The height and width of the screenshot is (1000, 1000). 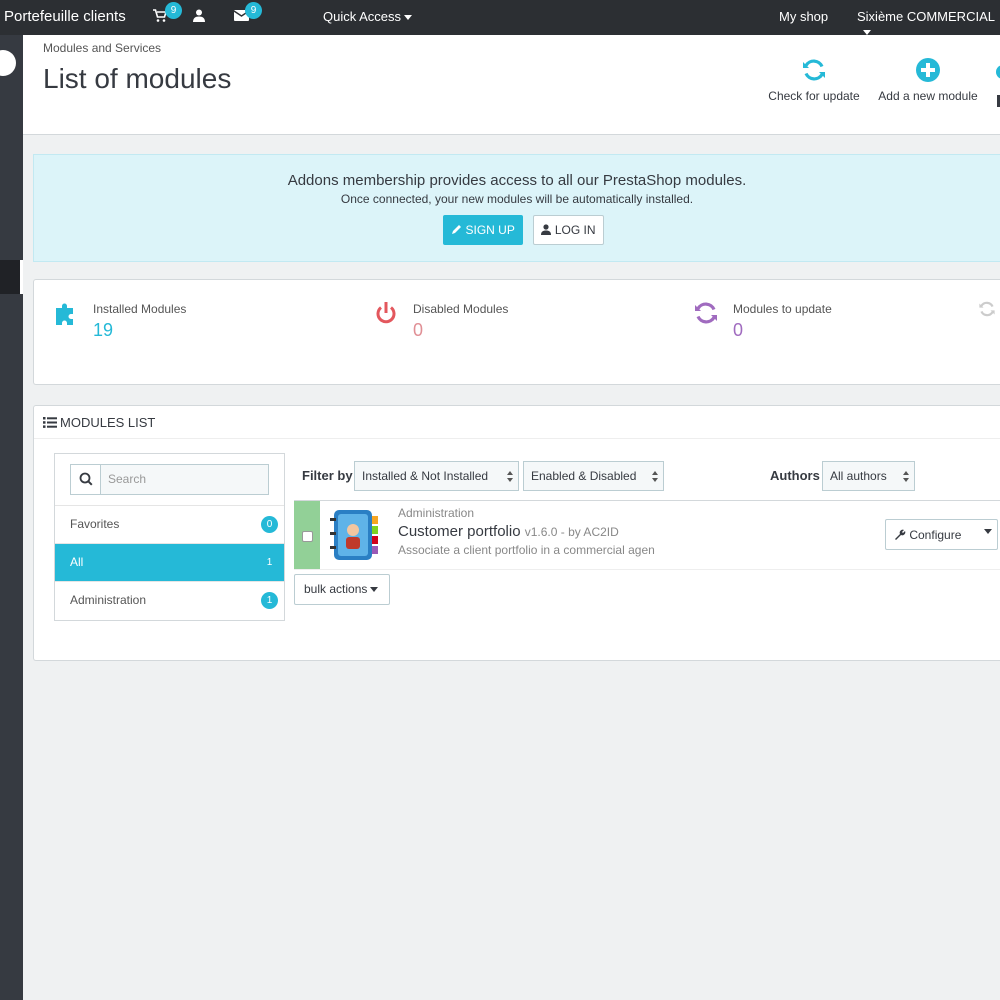 I want to click on configure-main: Configure, so click(x=927, y=535).